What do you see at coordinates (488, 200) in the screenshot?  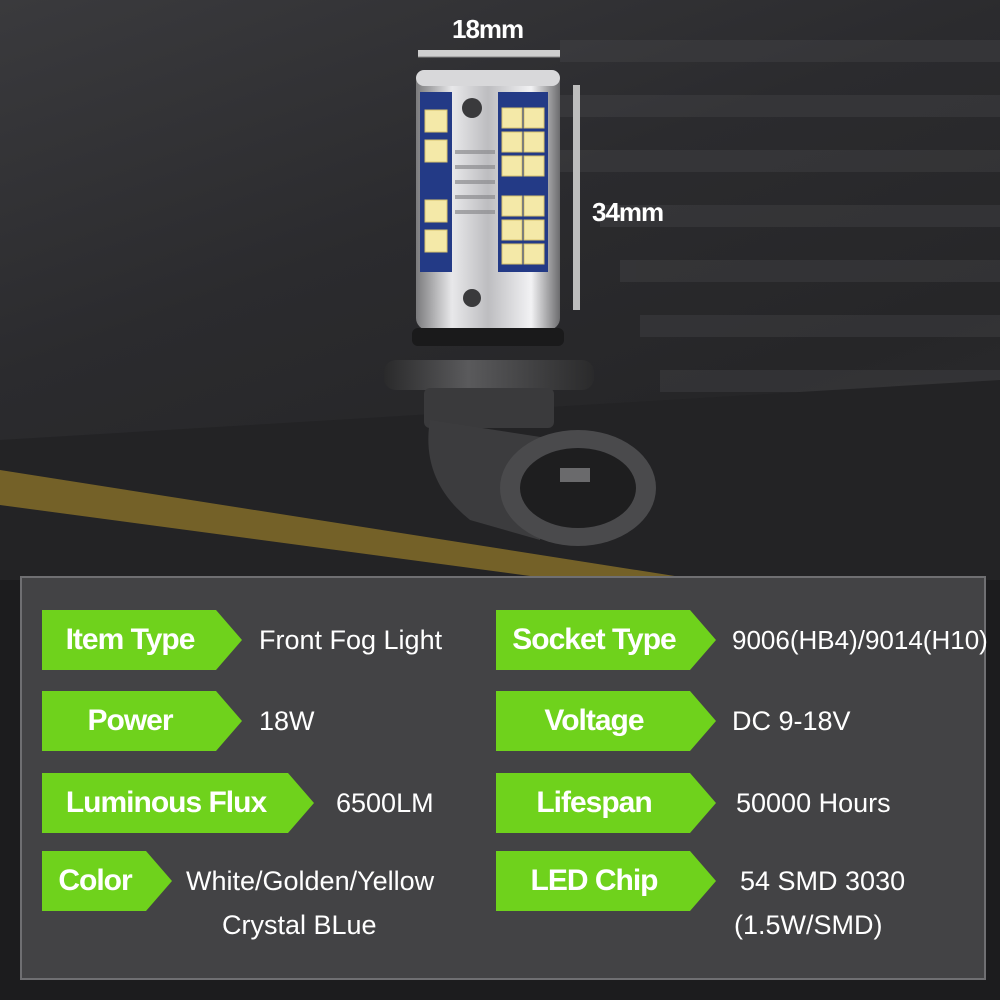 I see `bulb-body` at bounding box center [488, 200].